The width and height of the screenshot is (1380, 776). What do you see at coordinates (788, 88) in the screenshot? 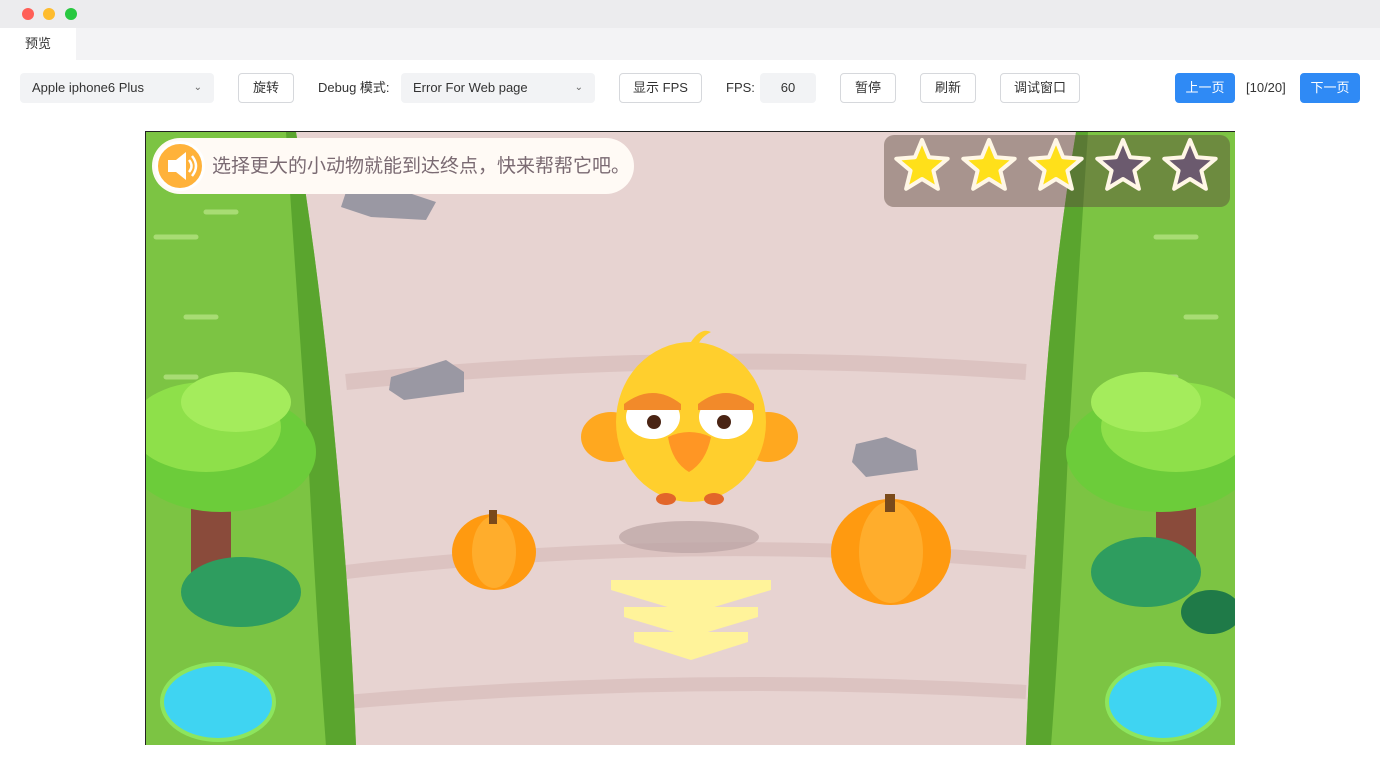
I see `fps-input: 60` at bounding box center [788, 88].